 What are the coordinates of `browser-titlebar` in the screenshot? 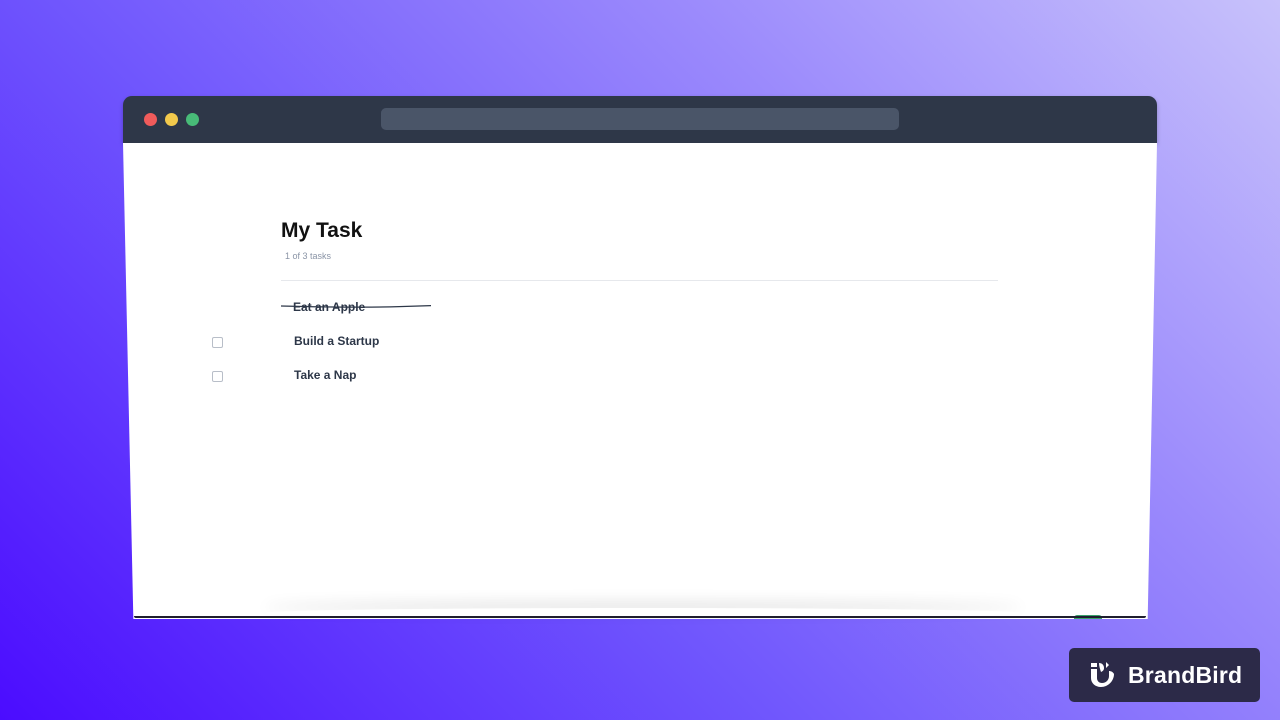 It's located at (640, 119).